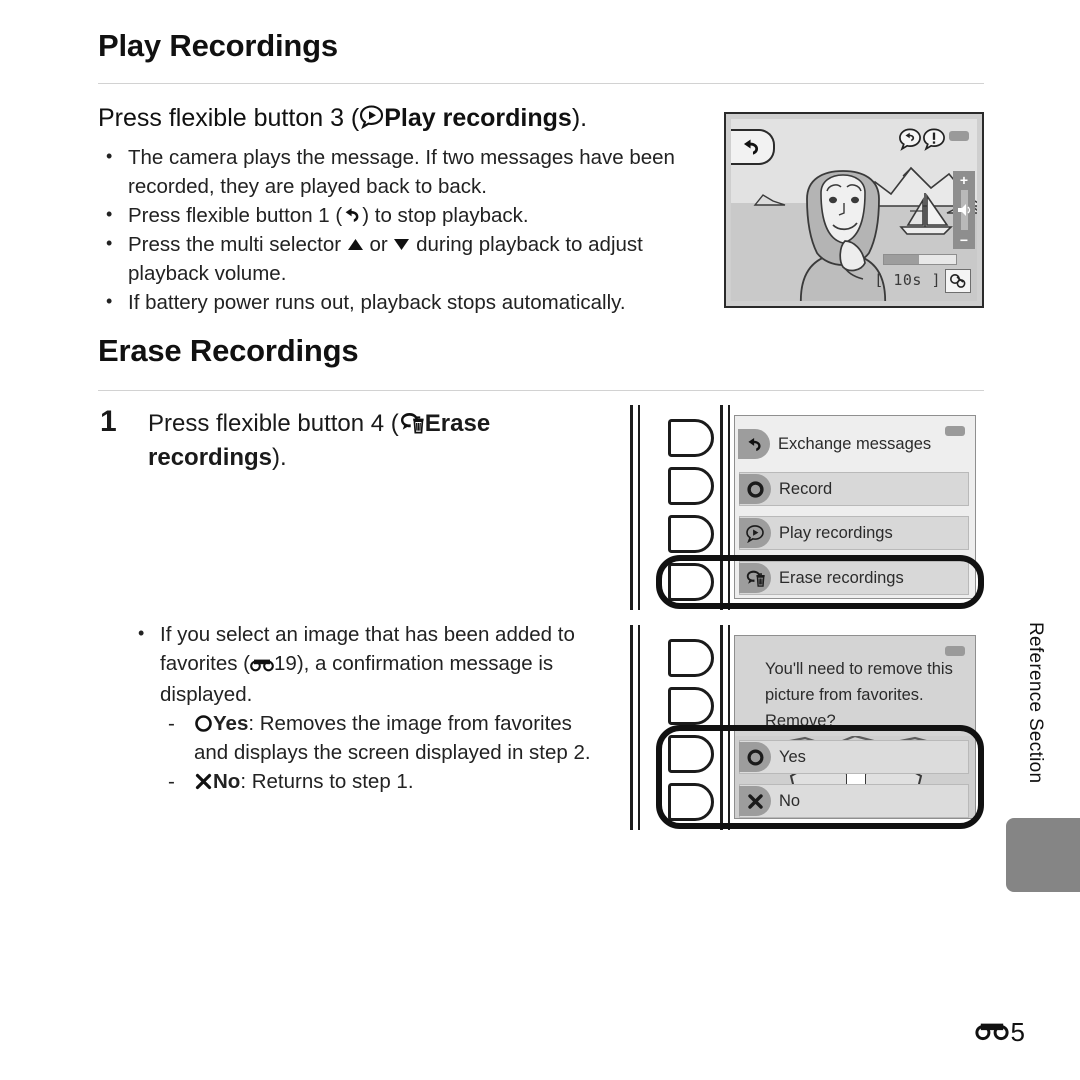  I want to click on back-button-overlay, so click(753, 147).